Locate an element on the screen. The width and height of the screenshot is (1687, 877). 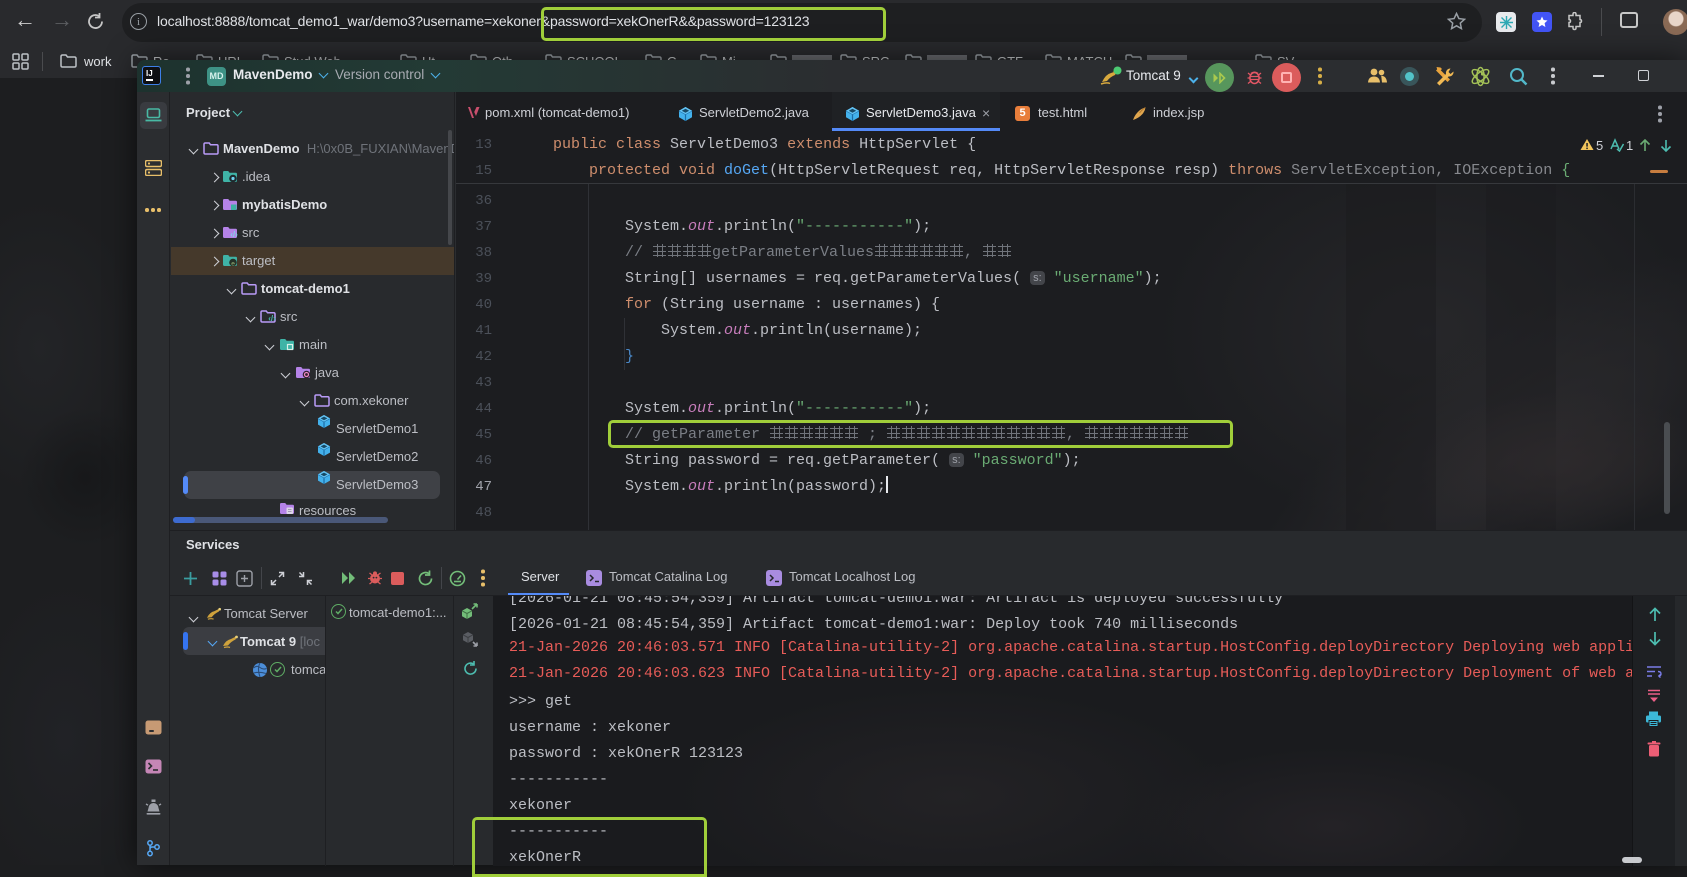
svg-text: e is located at coordinates (233, 264).